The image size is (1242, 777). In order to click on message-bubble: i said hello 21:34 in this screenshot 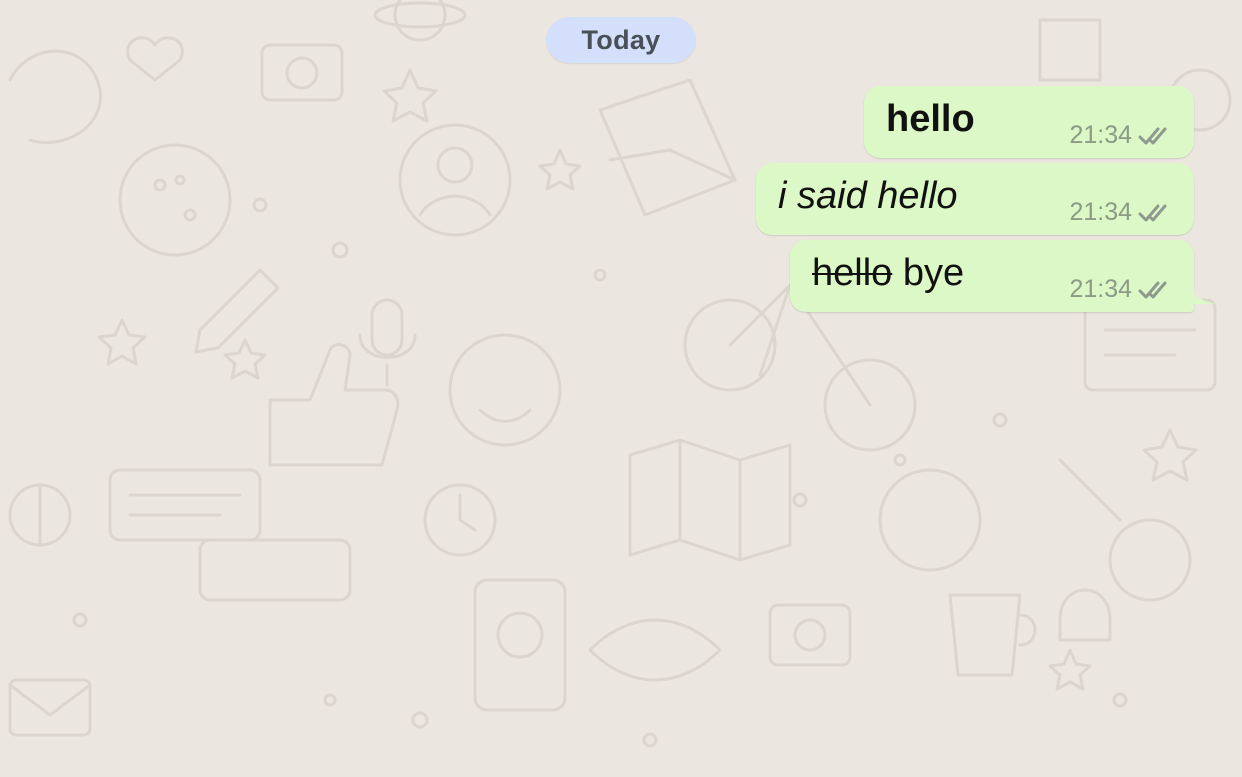, I will do `click(975, 199)`.